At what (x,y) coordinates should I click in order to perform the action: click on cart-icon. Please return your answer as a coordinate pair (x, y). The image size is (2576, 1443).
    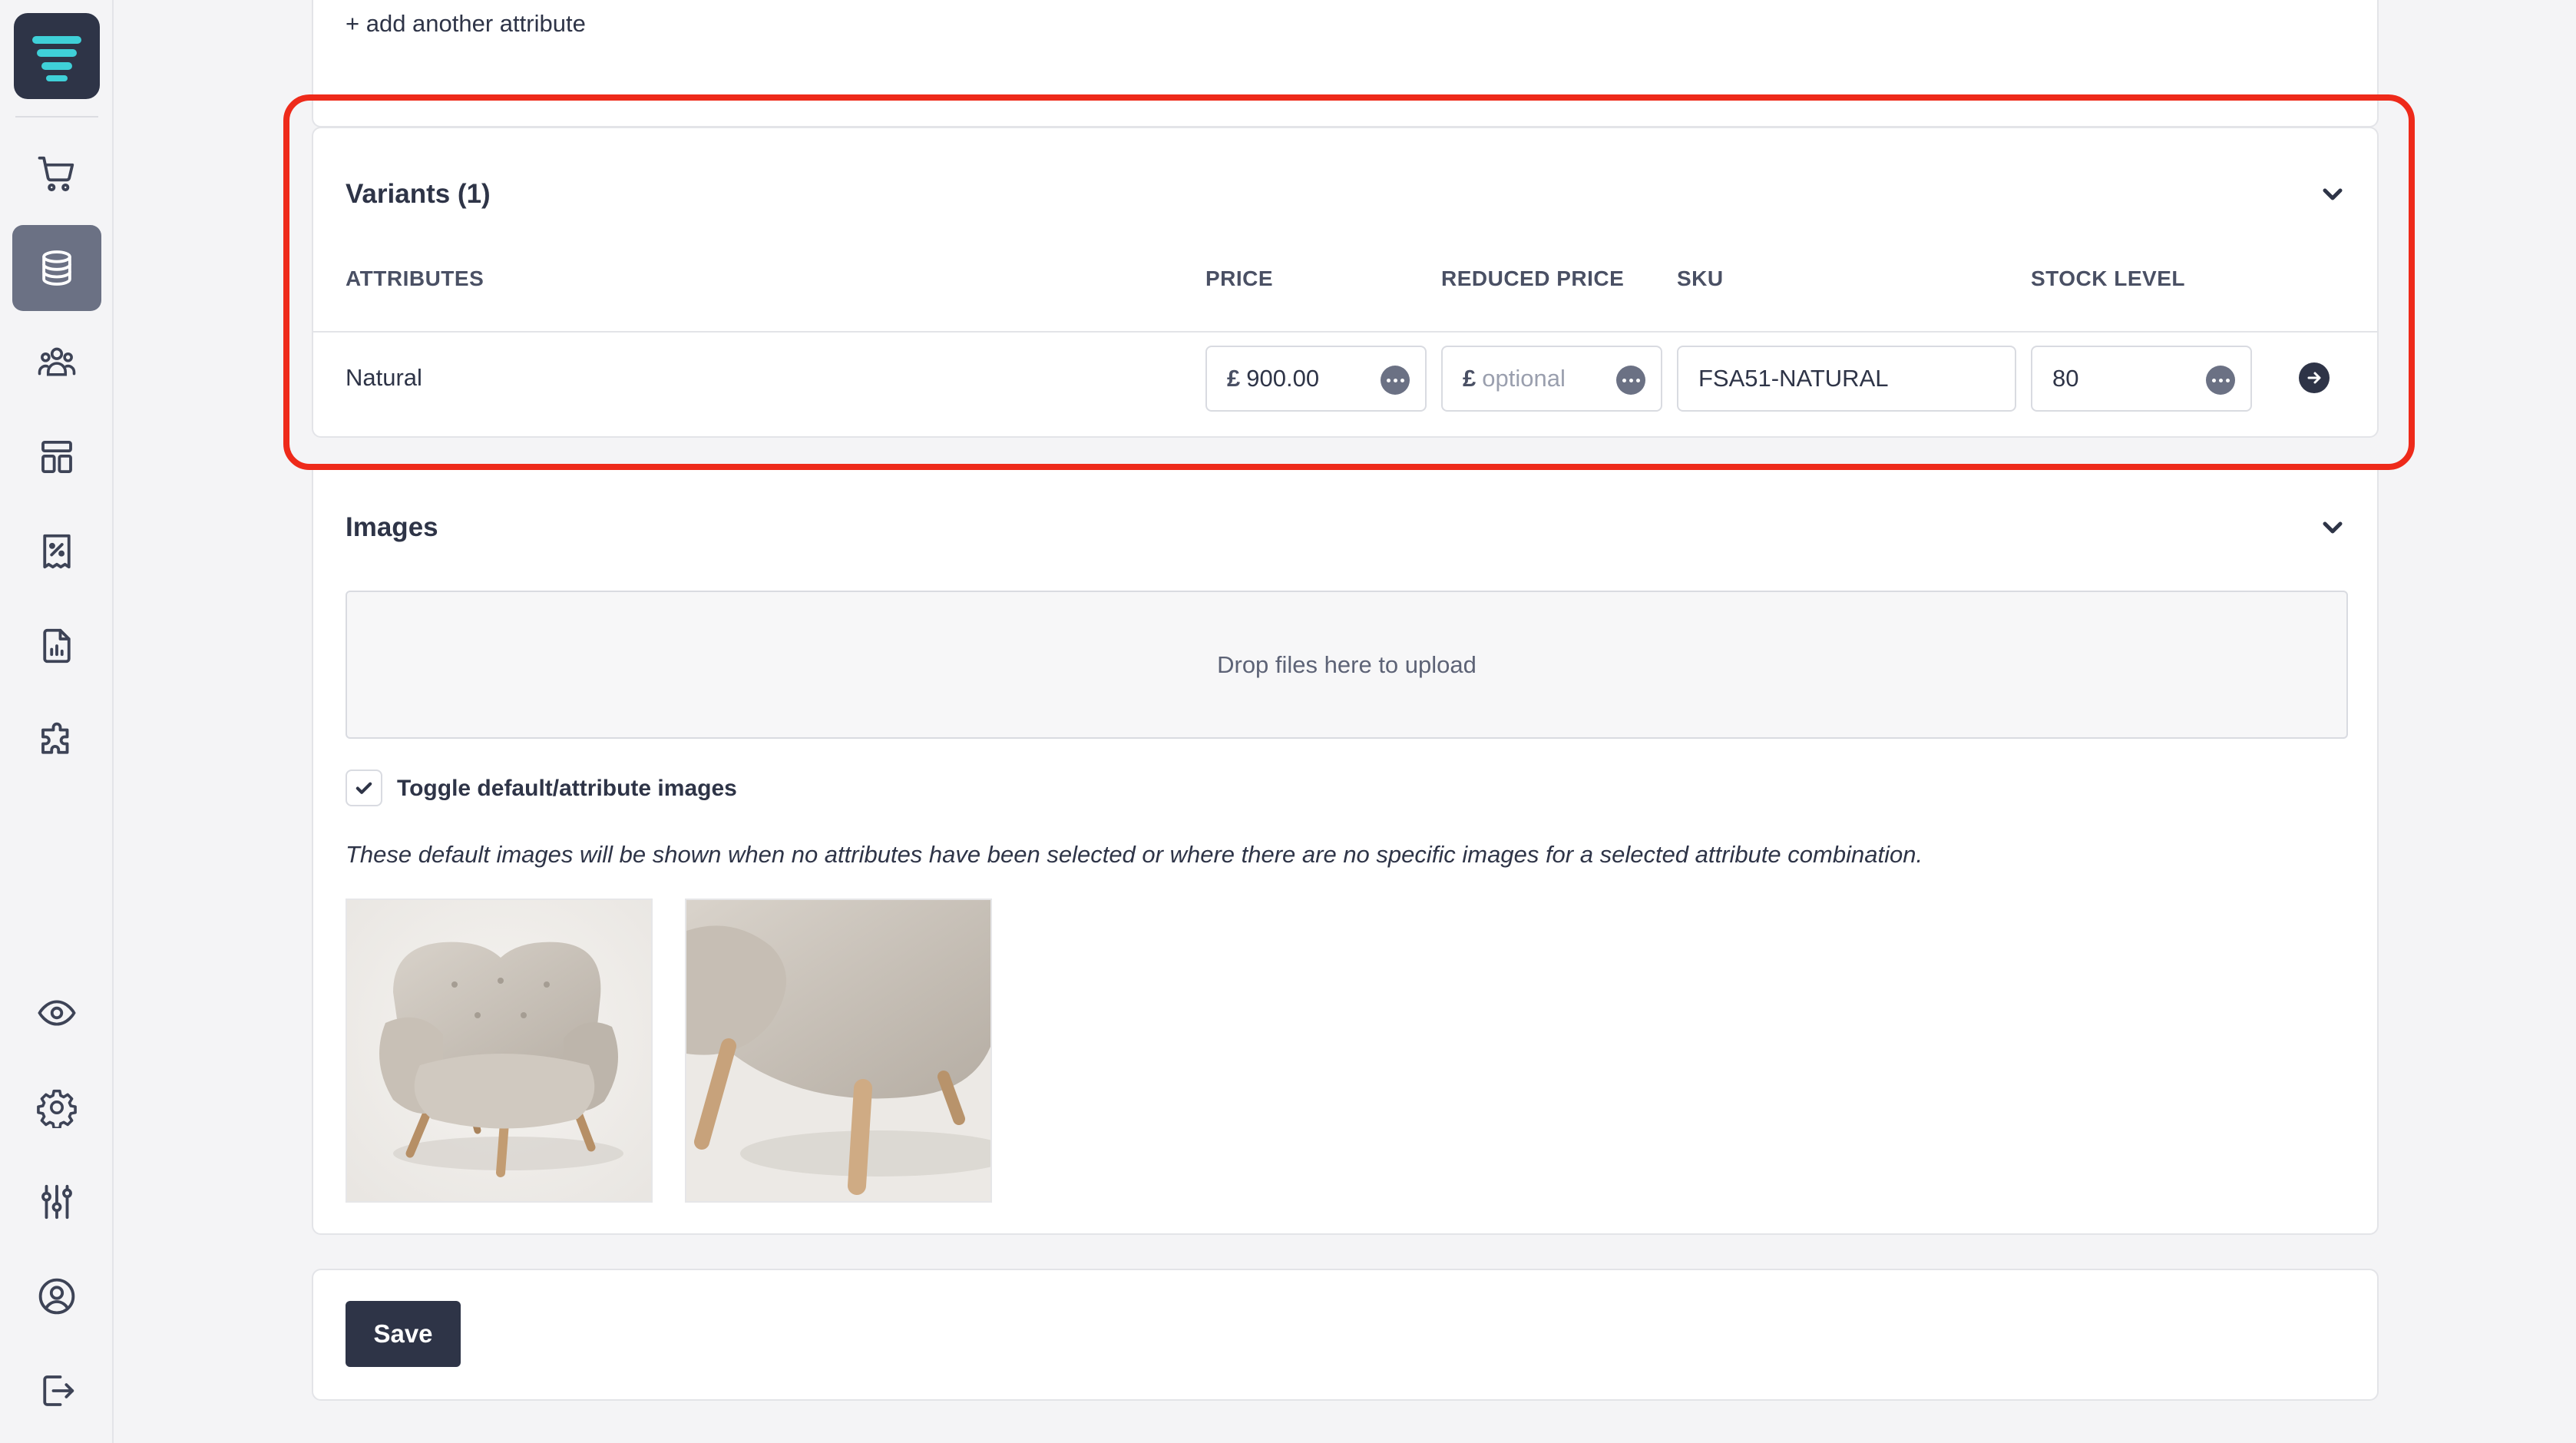
    Looking at the image, I should click on (56, 174).